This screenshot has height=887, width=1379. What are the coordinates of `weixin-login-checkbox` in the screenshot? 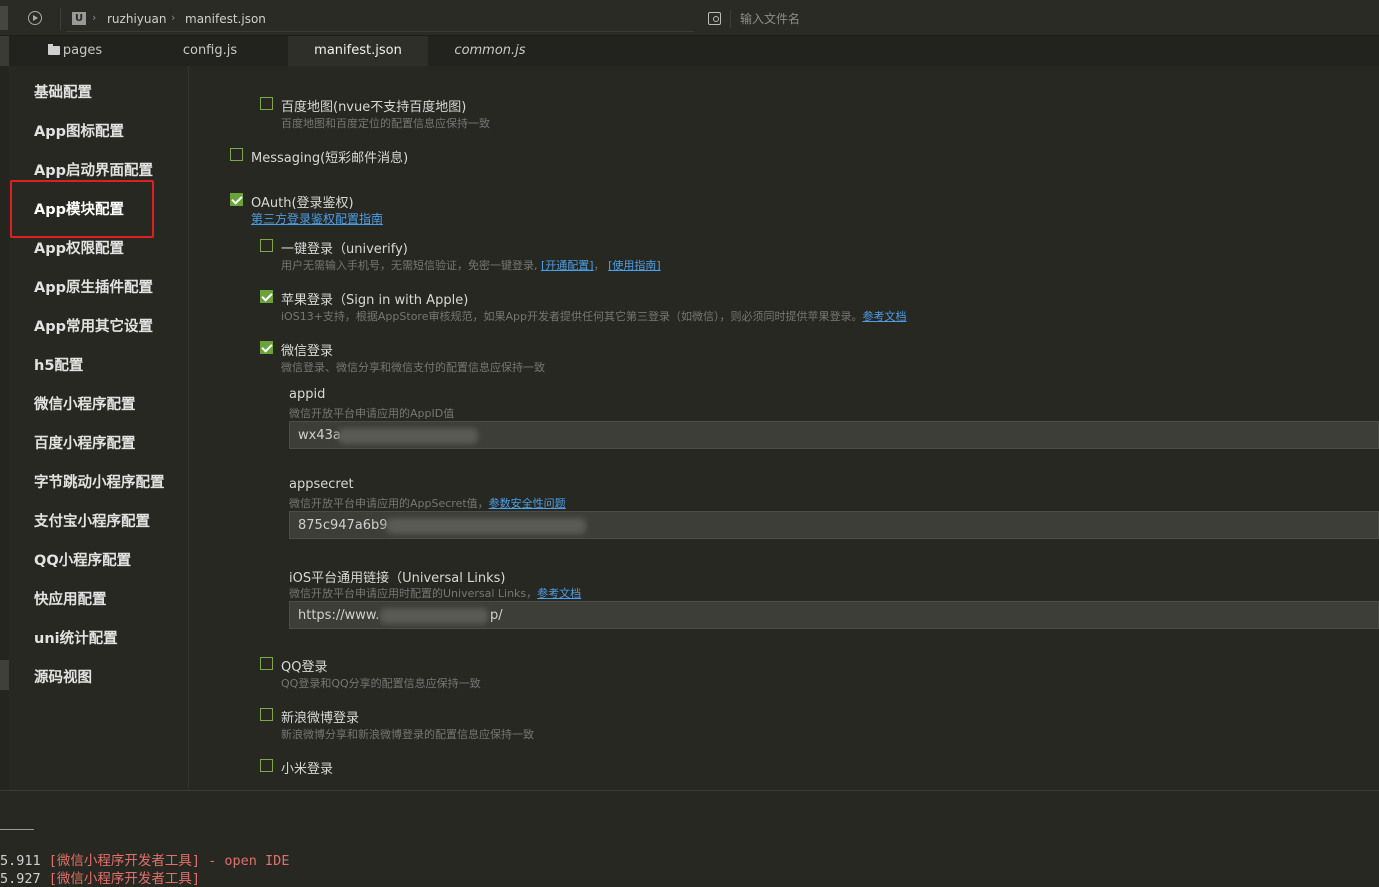 It's located at (266, 347).